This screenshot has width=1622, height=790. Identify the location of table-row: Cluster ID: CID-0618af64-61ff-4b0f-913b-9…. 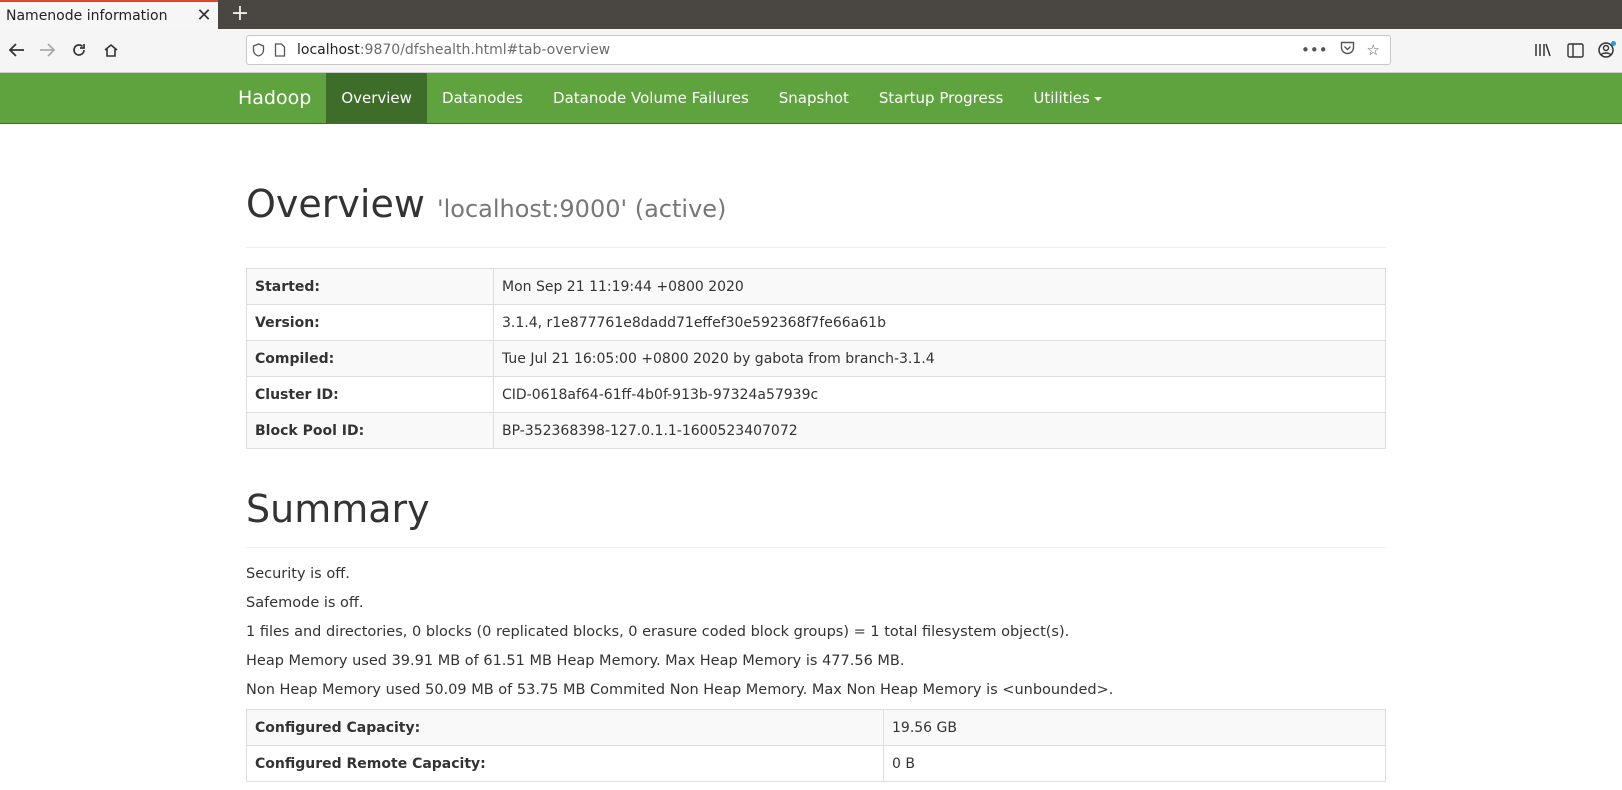
(816, 394).